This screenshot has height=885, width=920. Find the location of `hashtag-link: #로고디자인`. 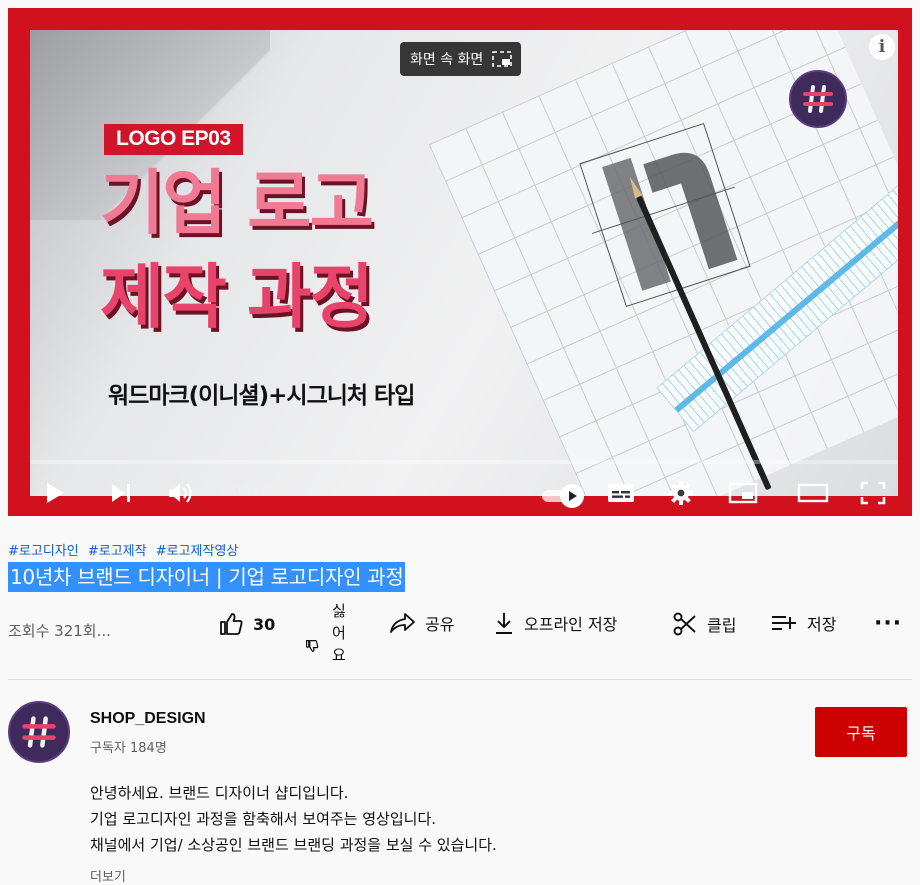

hashtag-link: #로고디자인 is located at coordinates (43, 551).